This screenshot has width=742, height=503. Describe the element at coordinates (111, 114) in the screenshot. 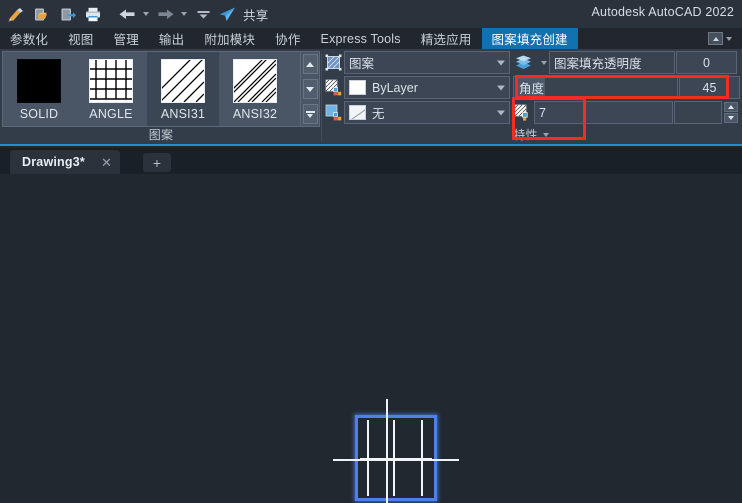

I see `pattern-swatch-label: ANGLE` at that location.